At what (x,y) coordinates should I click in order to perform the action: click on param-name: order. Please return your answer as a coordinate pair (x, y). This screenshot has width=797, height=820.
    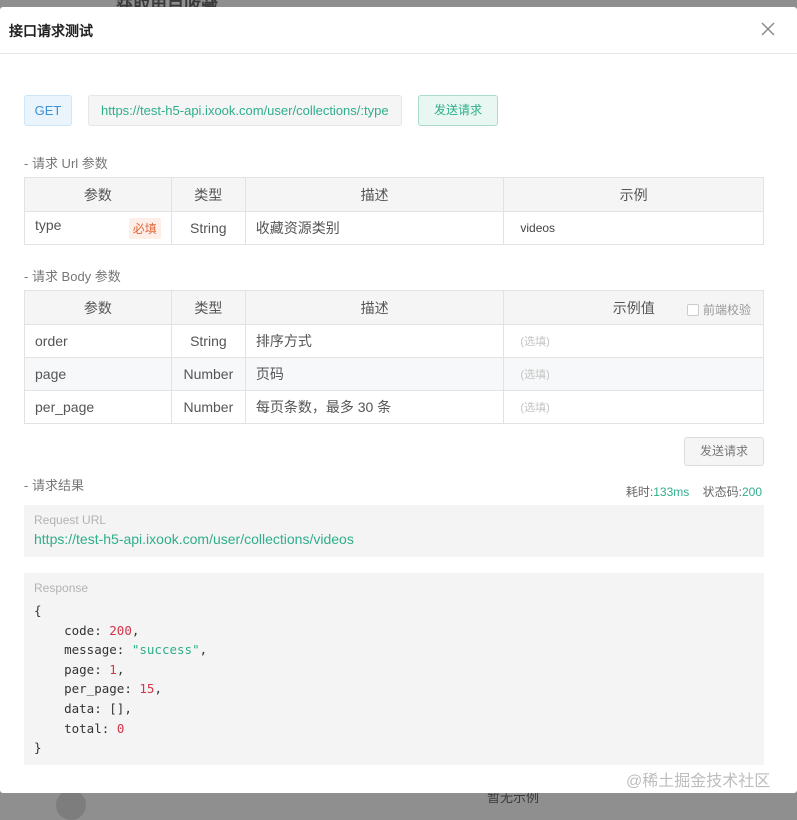
    Looking at the image, I should click on (98, 341).